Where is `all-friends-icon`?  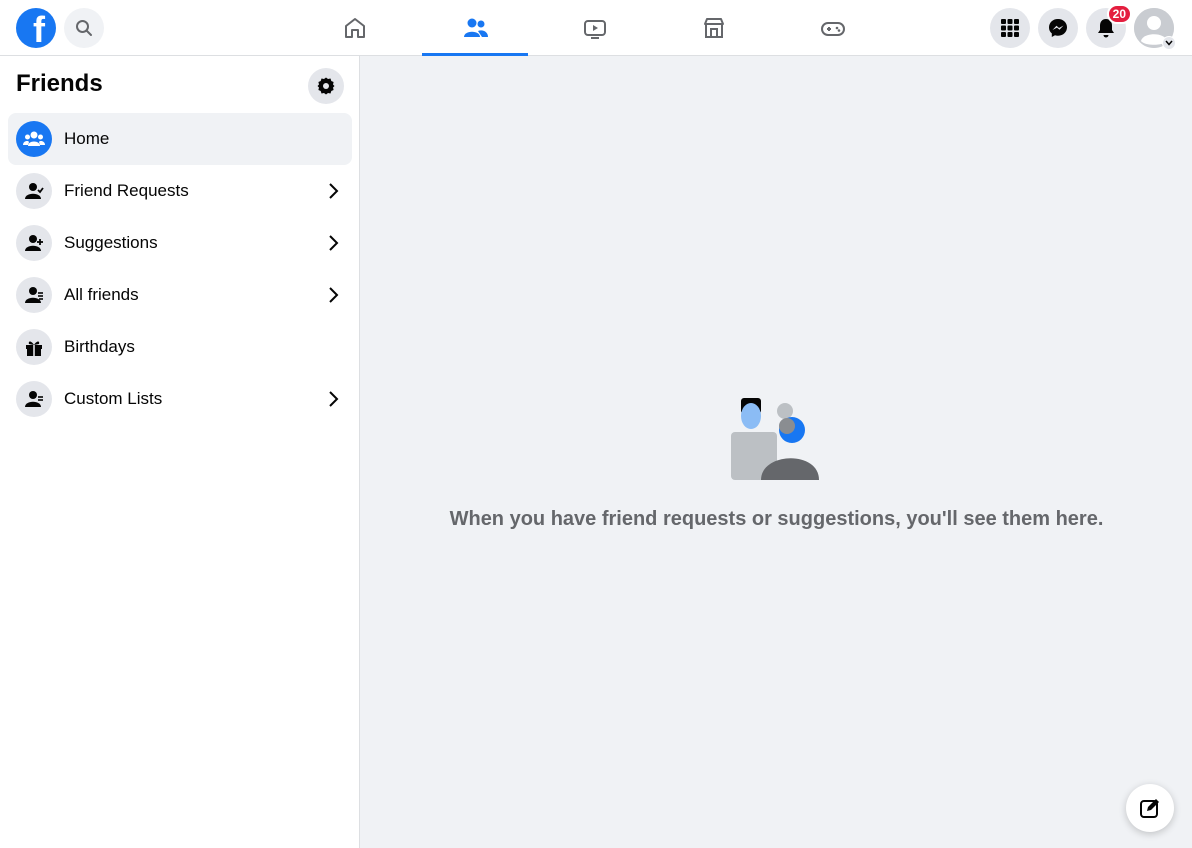
all-friends-icon is located at coordinates (34, 295).